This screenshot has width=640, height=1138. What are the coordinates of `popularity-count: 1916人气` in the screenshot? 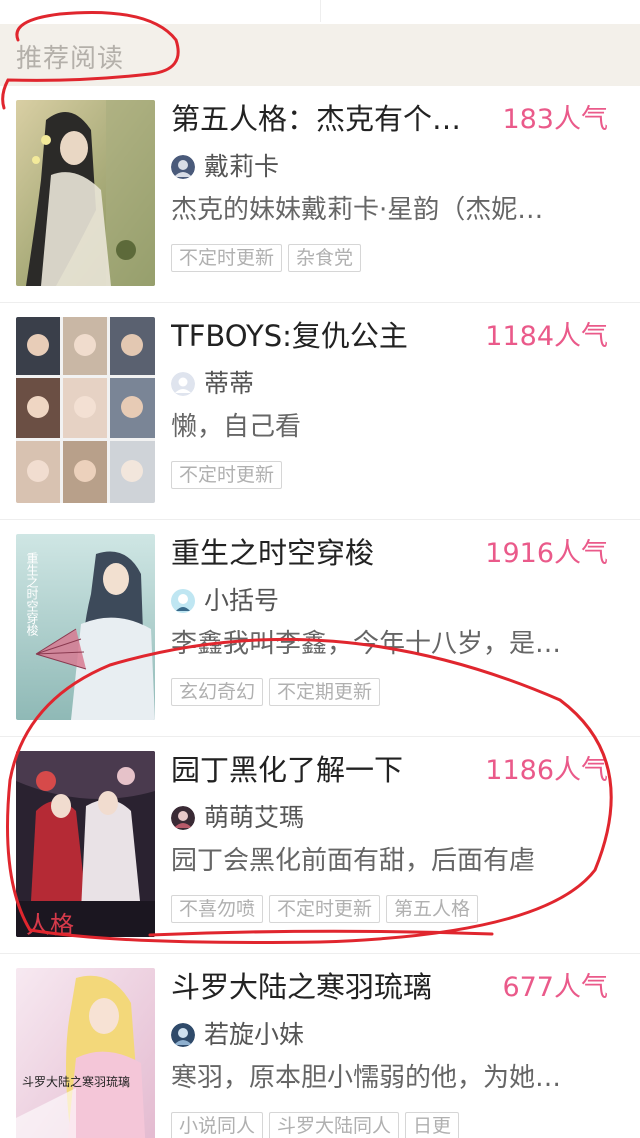 It's located at (546, 553).